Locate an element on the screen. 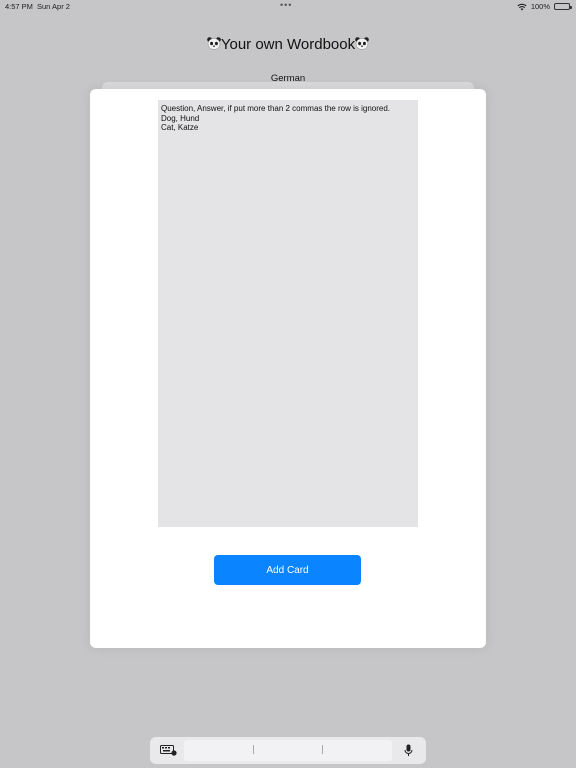 This screenshot has width=576, height=768. battery-percent: 100% is located at coordinates (540, 6).